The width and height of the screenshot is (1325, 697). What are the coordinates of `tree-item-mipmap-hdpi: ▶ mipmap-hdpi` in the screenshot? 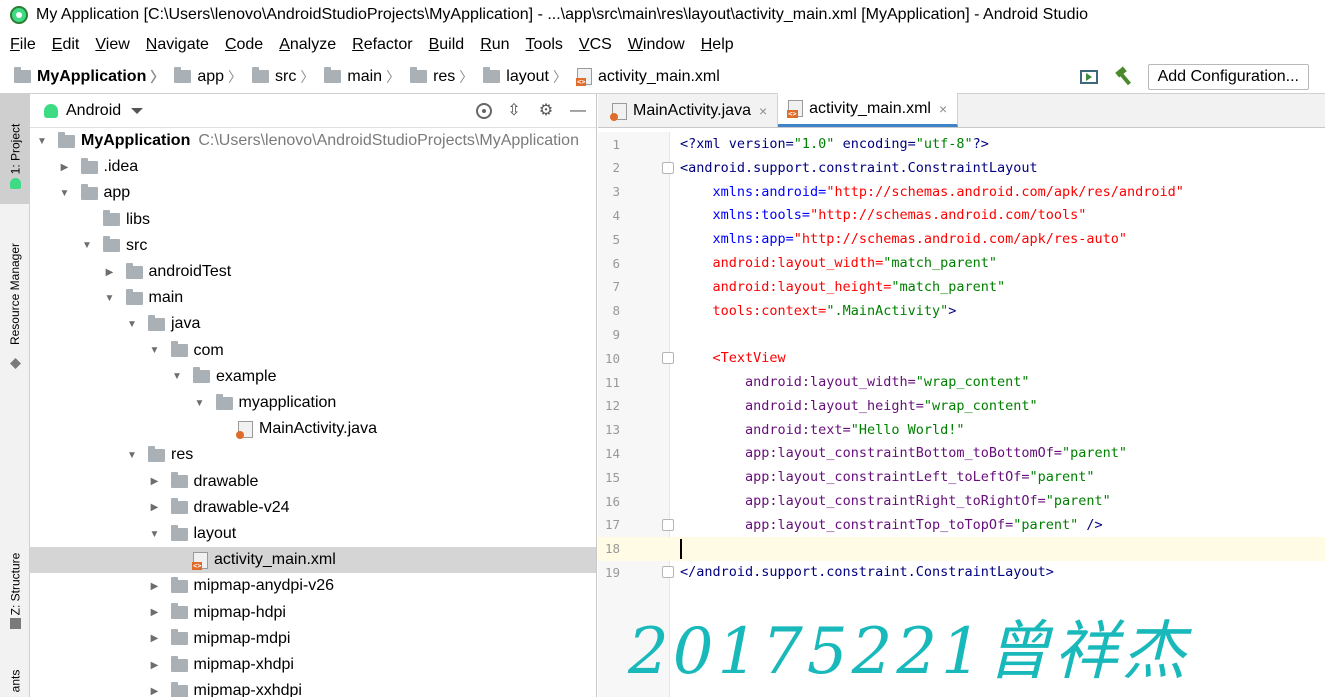 It's located at (313, 613).